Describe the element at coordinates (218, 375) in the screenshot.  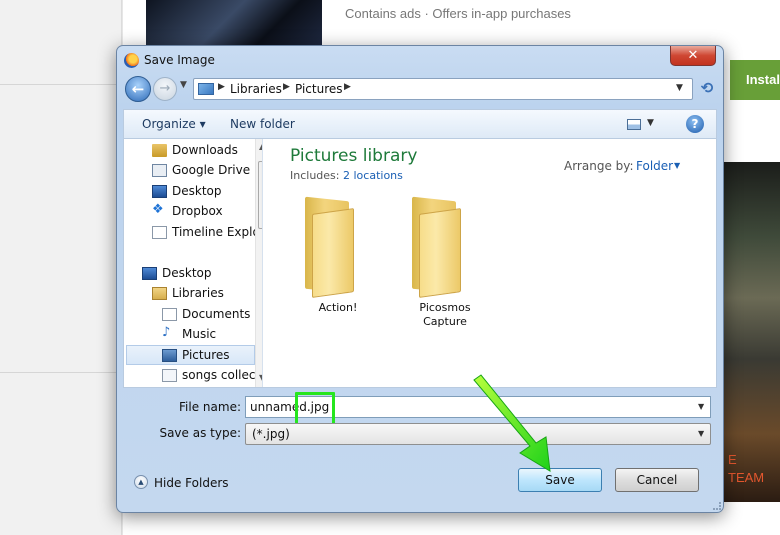
I see `tree-item-label: songs collecti` at that location.